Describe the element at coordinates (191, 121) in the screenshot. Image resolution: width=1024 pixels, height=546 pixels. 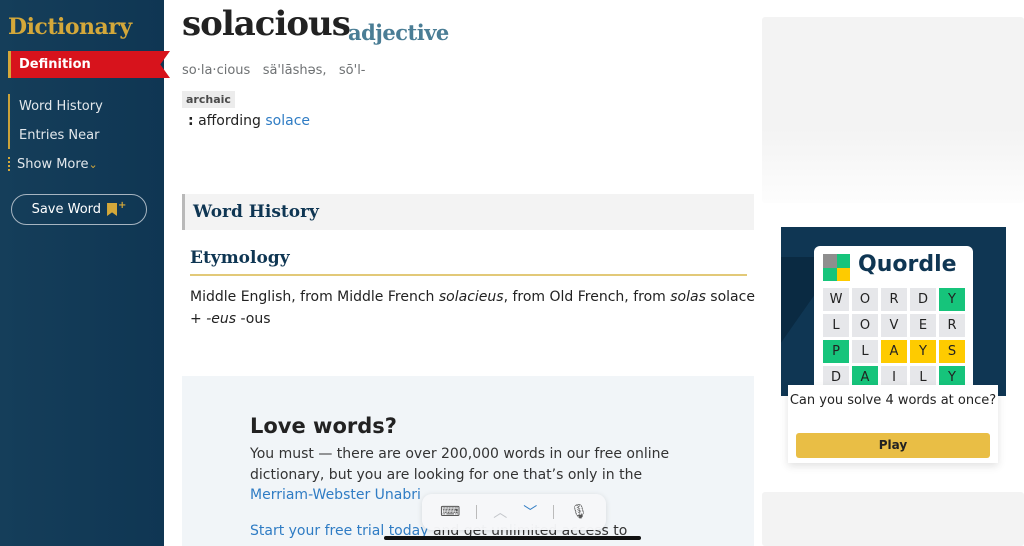
I see `definition-colon: :` at that location.